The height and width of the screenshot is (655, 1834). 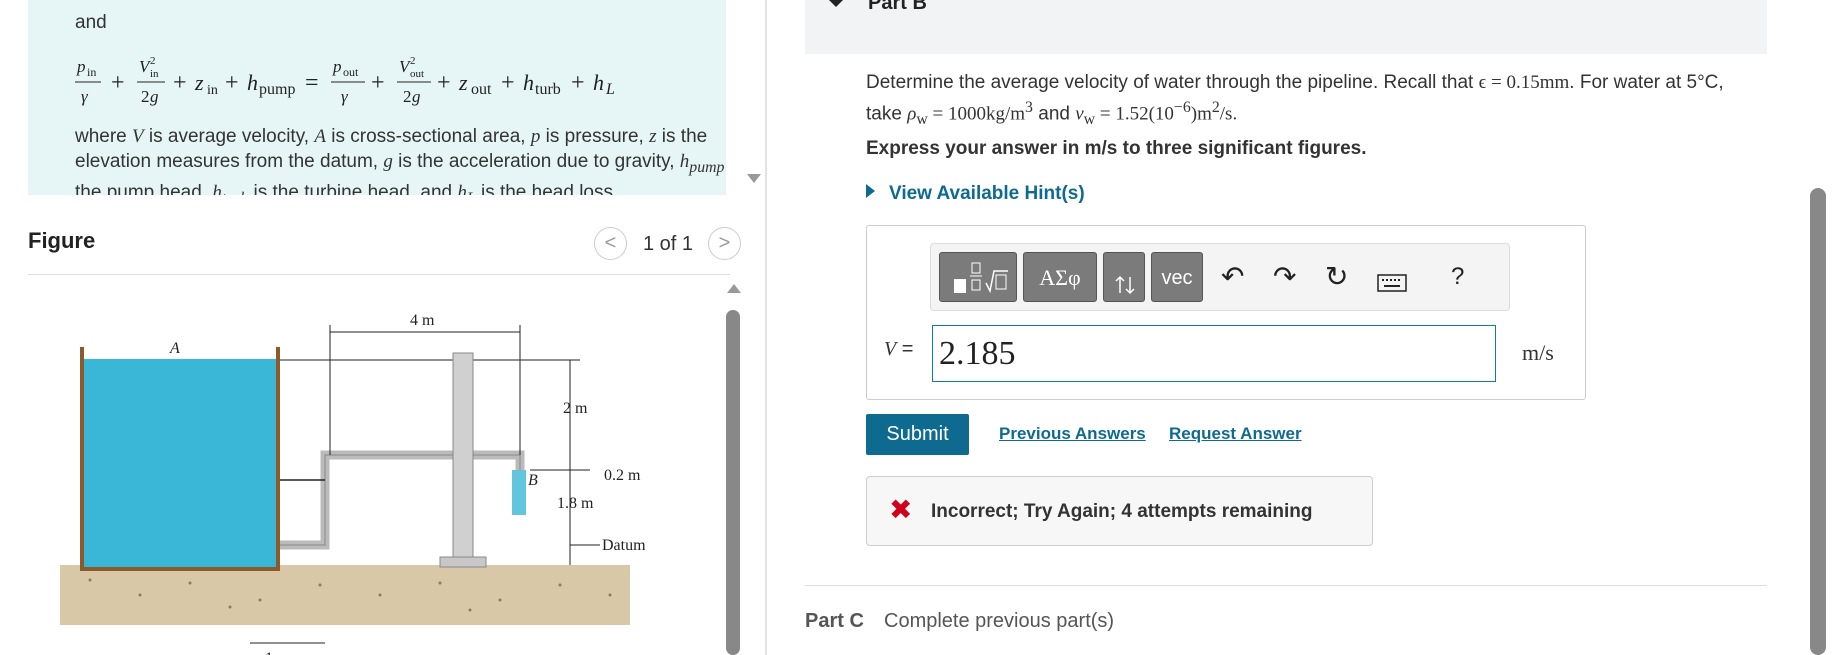 What do you see at coordinates (519, 492) in the screenshot?
I see `water-jet` at bounding box center [519, 492].